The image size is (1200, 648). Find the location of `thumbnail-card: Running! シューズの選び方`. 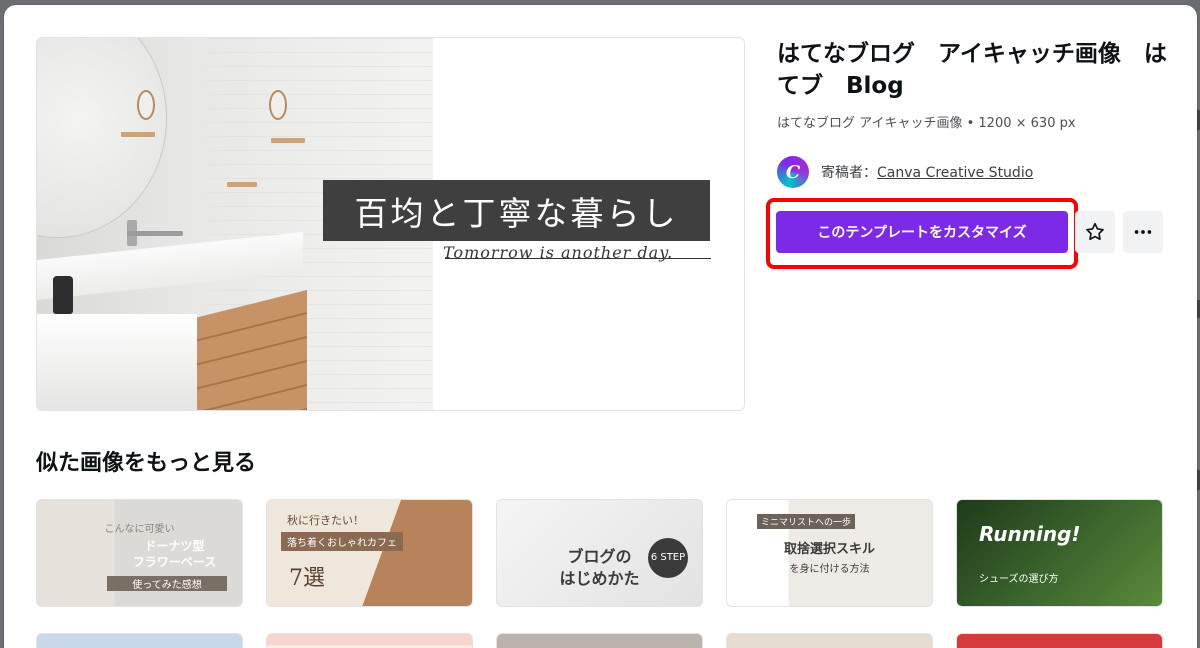

thumbnail-card: Running! シューズの選び方 is located at coordinates (1059, 553).